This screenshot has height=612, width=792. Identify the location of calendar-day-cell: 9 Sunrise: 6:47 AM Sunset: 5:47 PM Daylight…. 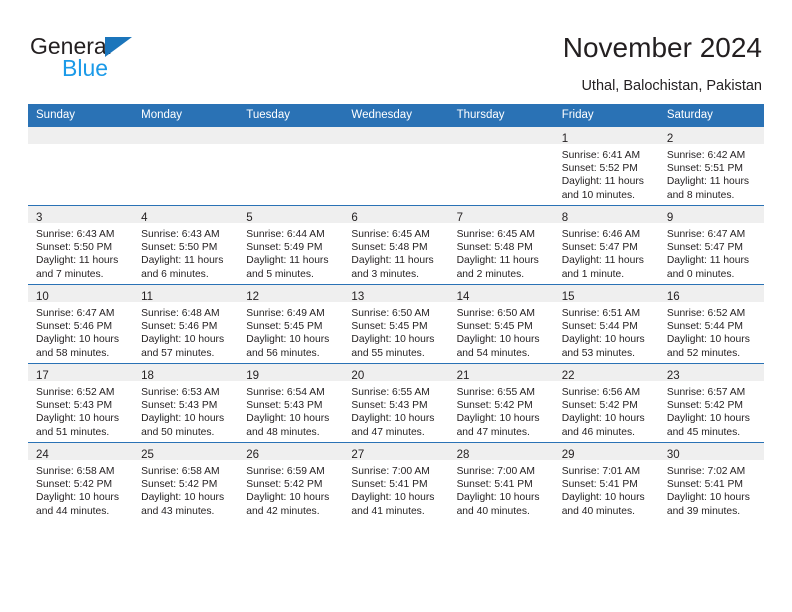
(711, 245).